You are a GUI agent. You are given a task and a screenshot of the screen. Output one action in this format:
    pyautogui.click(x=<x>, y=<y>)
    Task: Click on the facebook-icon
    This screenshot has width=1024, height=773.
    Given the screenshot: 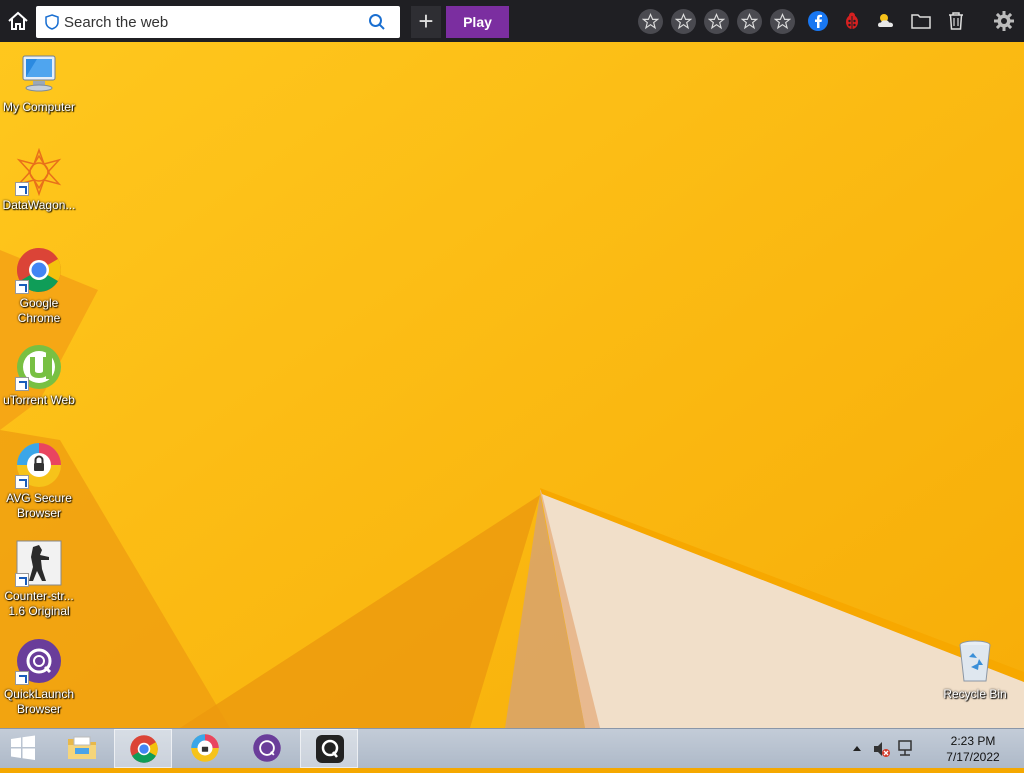 What is the action you would take?
    pyautogui.click(x=818, y=21)
    